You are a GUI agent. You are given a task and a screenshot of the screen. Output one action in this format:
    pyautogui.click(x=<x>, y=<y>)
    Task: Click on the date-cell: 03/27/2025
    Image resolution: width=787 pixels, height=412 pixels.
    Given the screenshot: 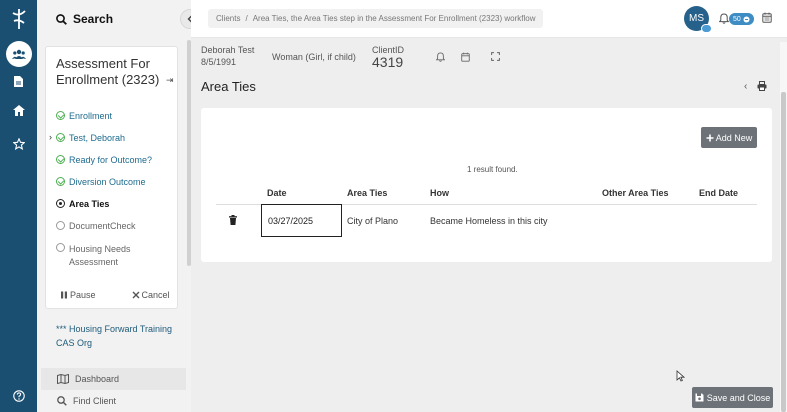 What is the action you would take?
    pyautogui.click(x=301, y=220)
    